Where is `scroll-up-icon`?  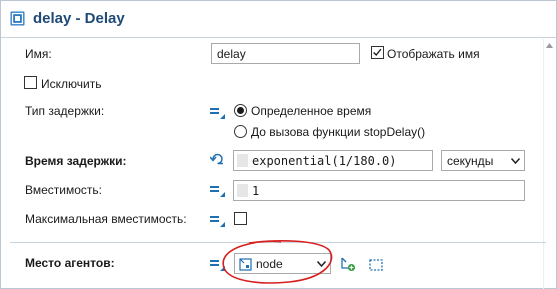
scroll-up-icon is located at coordinates (549, 45).